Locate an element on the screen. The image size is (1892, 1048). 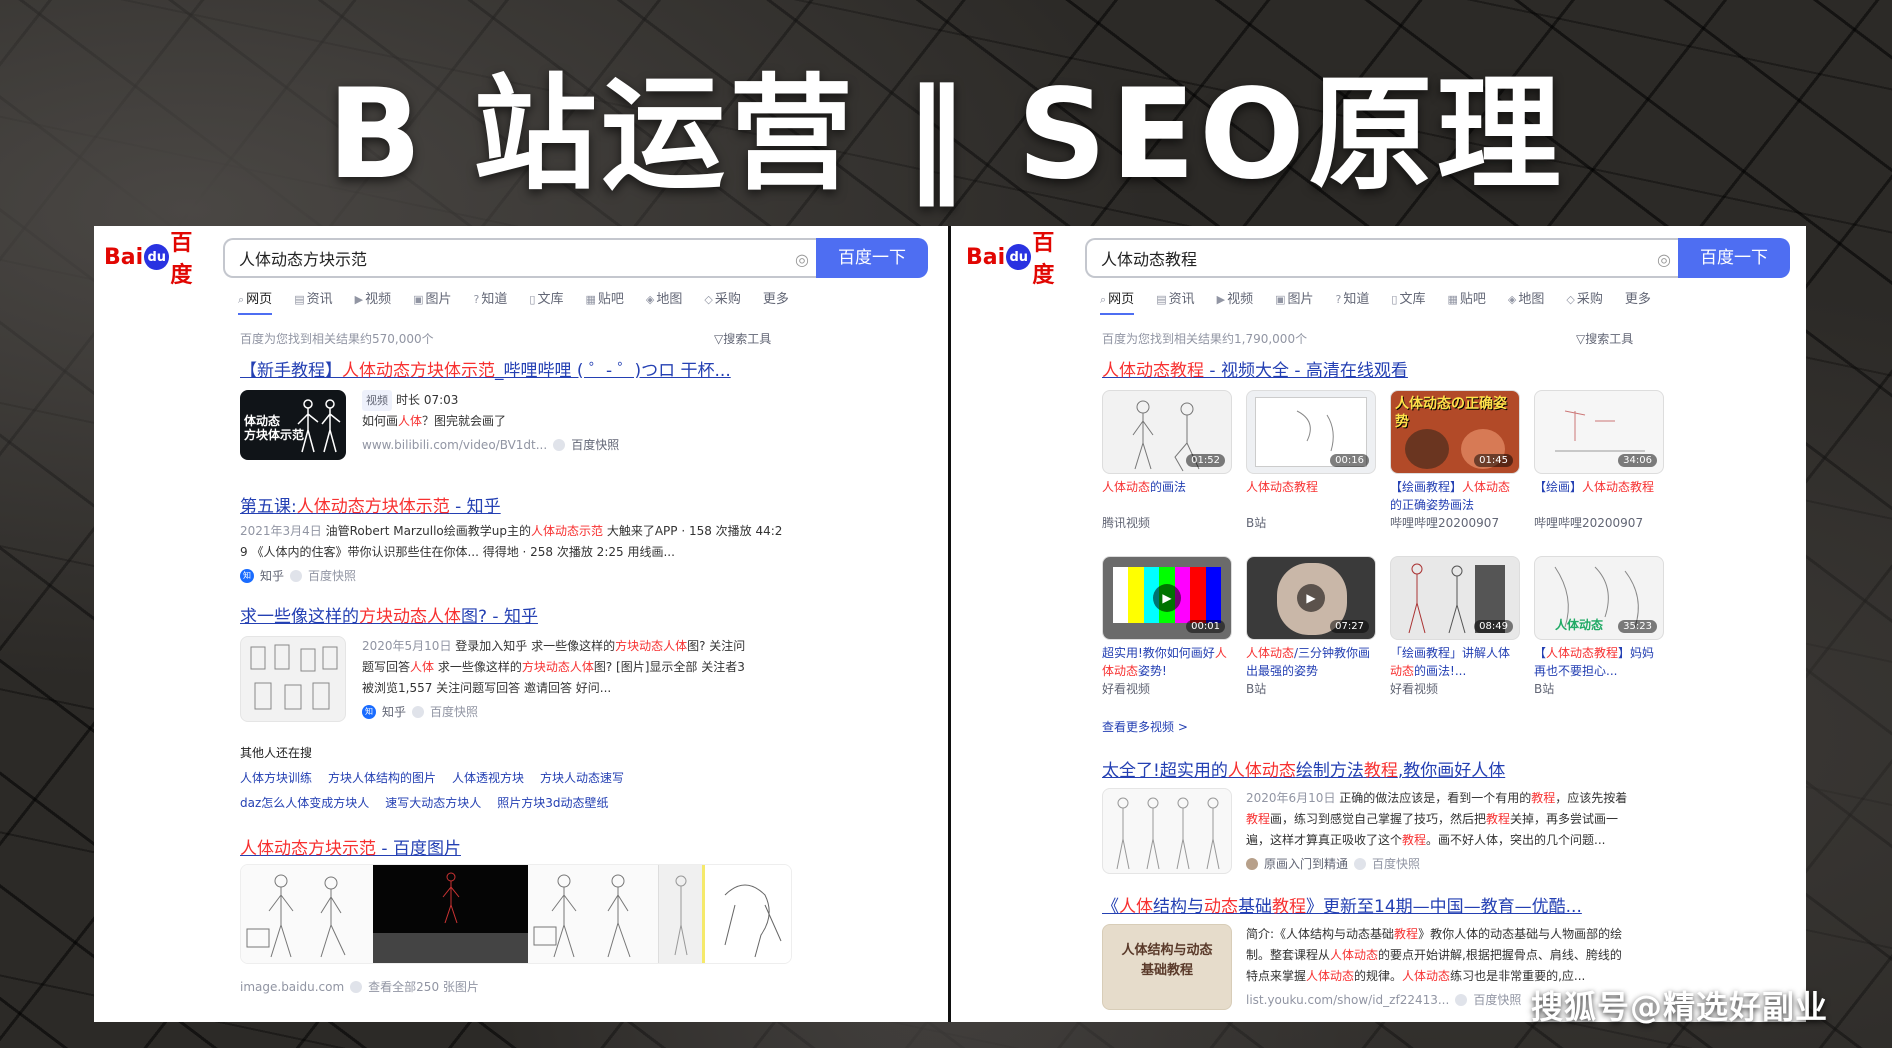
figure-drawing is located at coordinates (319, 426).